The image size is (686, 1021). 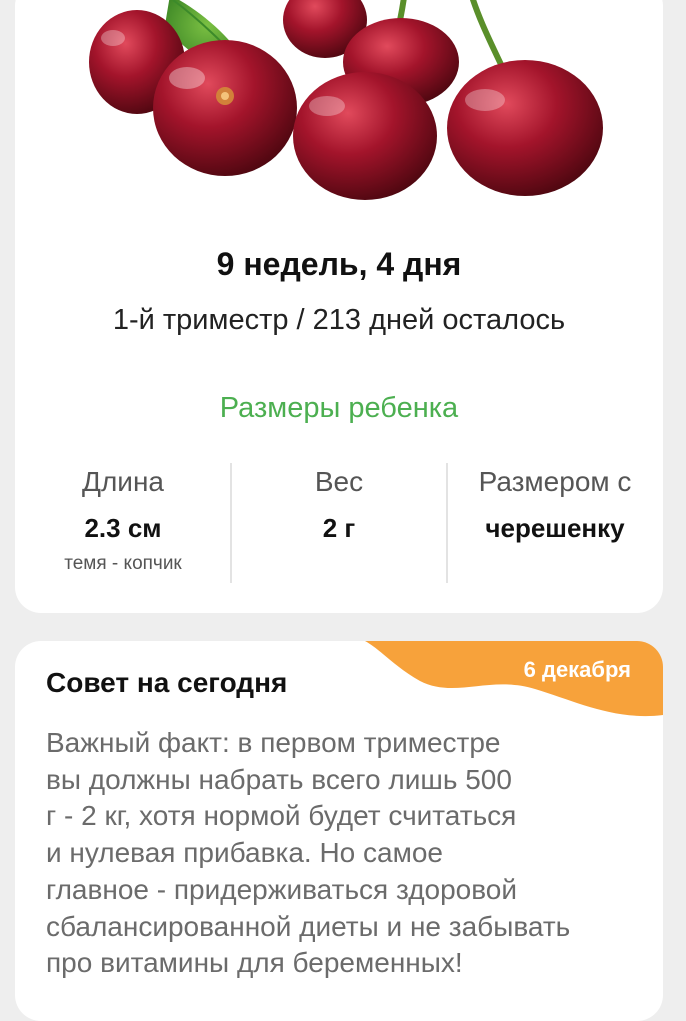 What do you see at coordinates (339, 264) in the screenshot?
I see `week-title: 9 недель, 4 дня` at bounding box center [339, 264].